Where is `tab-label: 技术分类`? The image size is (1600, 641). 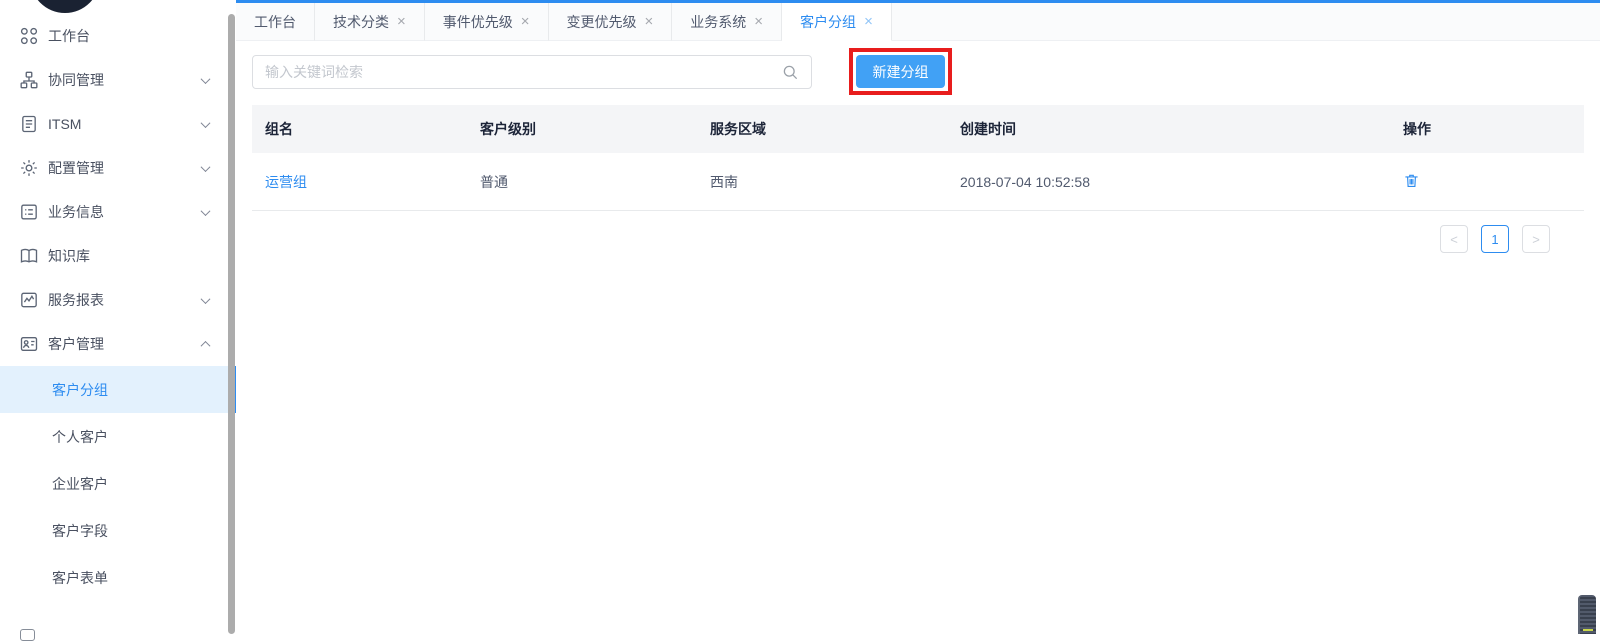 tab-label: 技术分类 is located at coordinates (361, 22).